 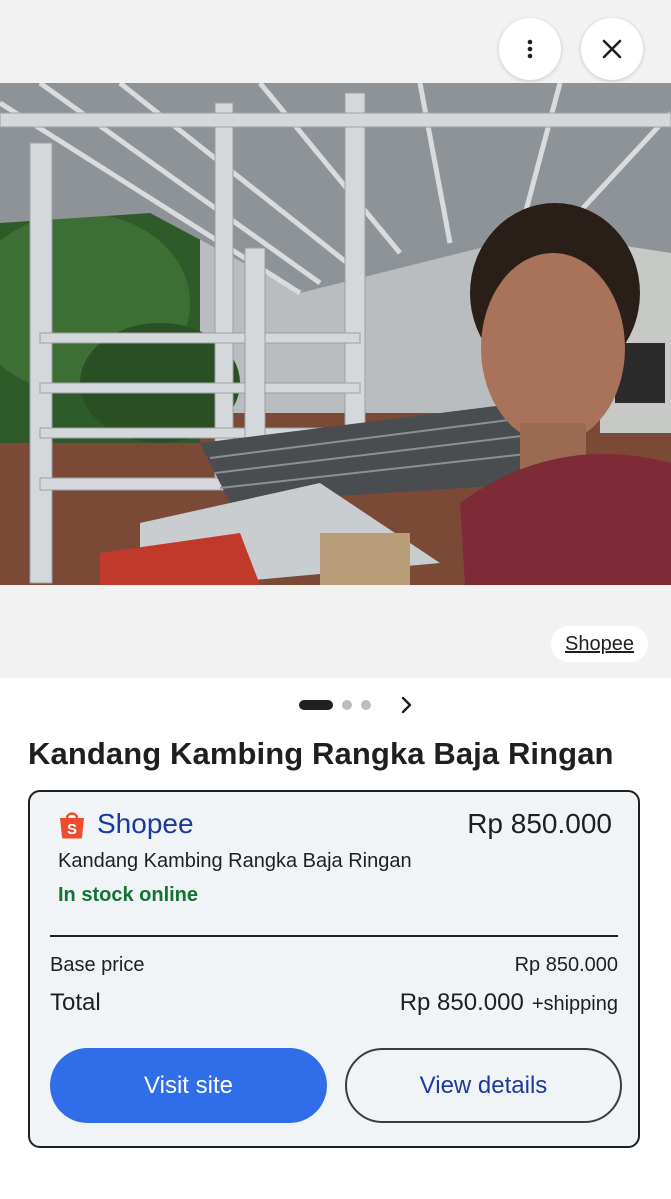 I want to click on more-options-button, so click(x=530, y=49).